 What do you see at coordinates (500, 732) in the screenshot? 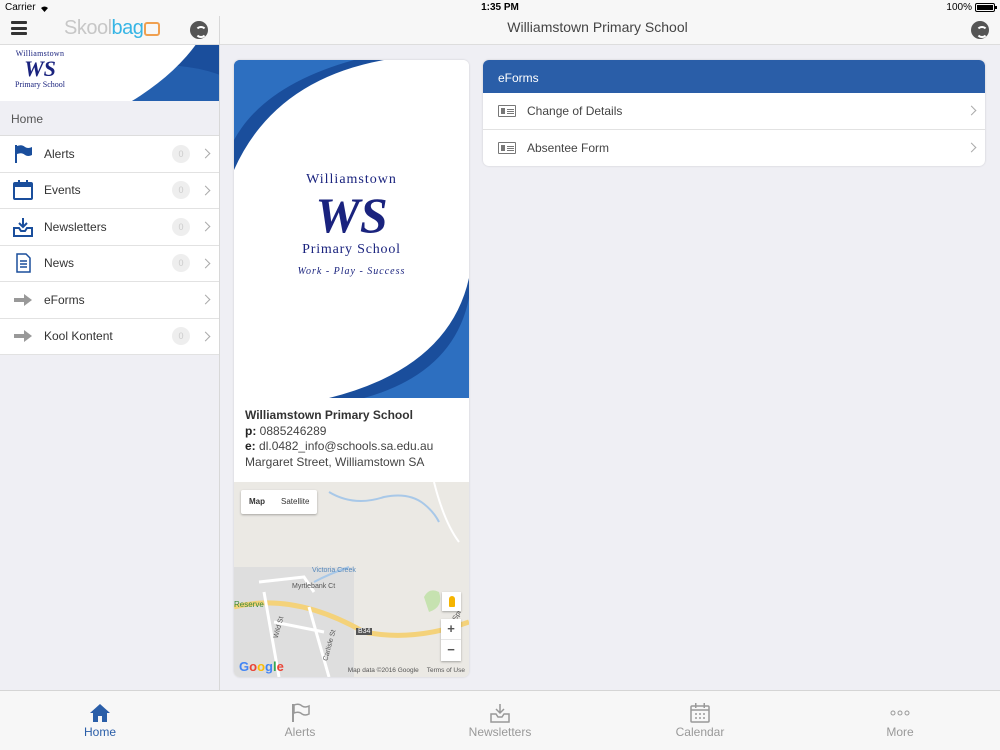
I see `tab-label: Newsletters` at bounding box center [500, 732].